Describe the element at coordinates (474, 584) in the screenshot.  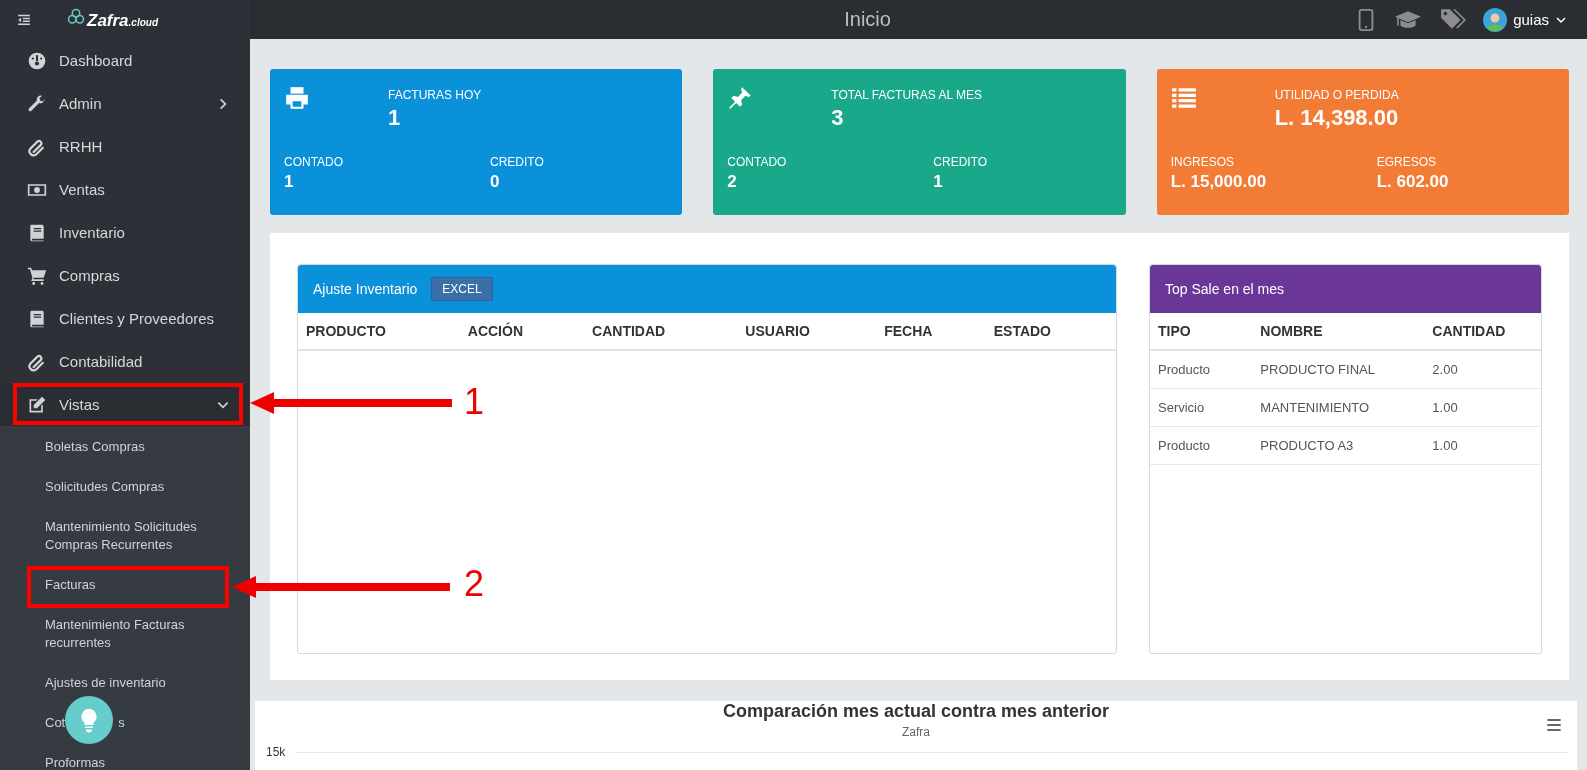
I see `annotation-number: 2` at that location.